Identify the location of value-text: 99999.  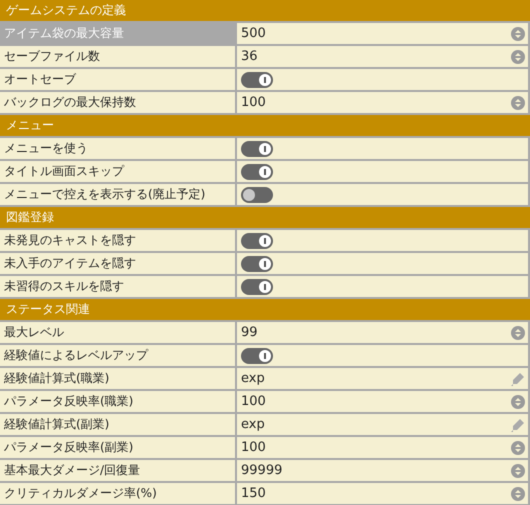
(262, 470).